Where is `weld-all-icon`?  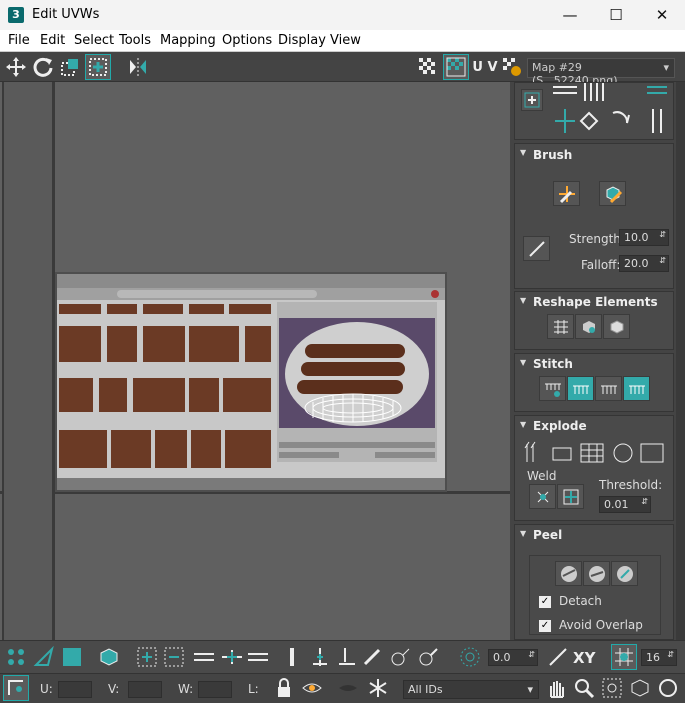 weld-all-icon is located at coordinates (570, 496).